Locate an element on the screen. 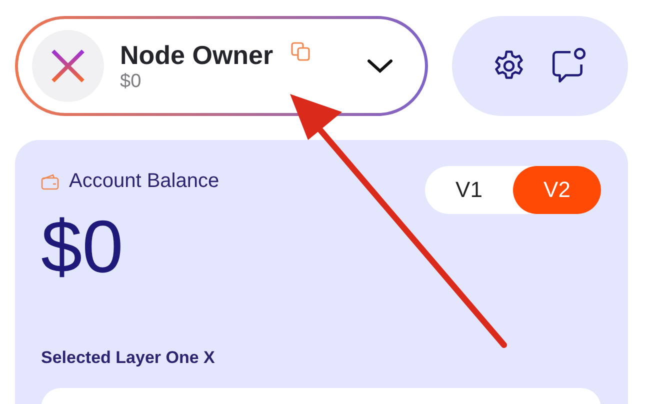  chevron-down-icon is located at coordinates (380, 66).